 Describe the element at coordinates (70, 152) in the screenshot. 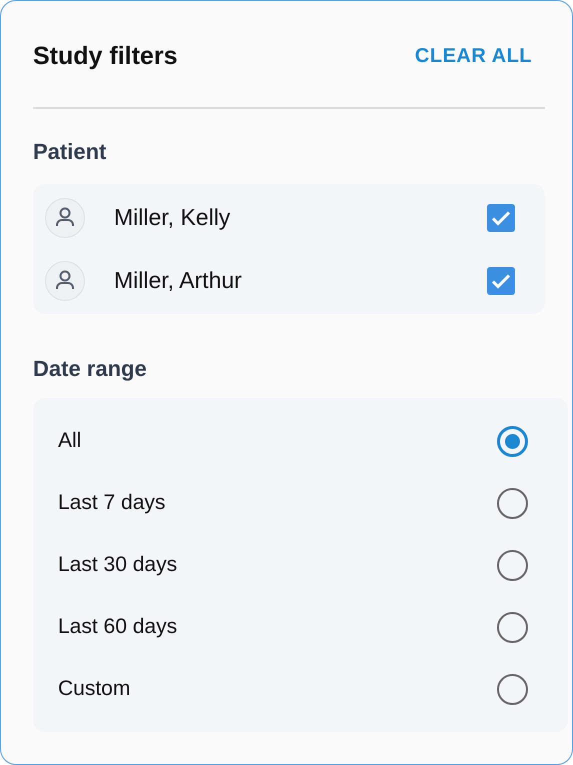

I see `section-heading: Patient` at that location.